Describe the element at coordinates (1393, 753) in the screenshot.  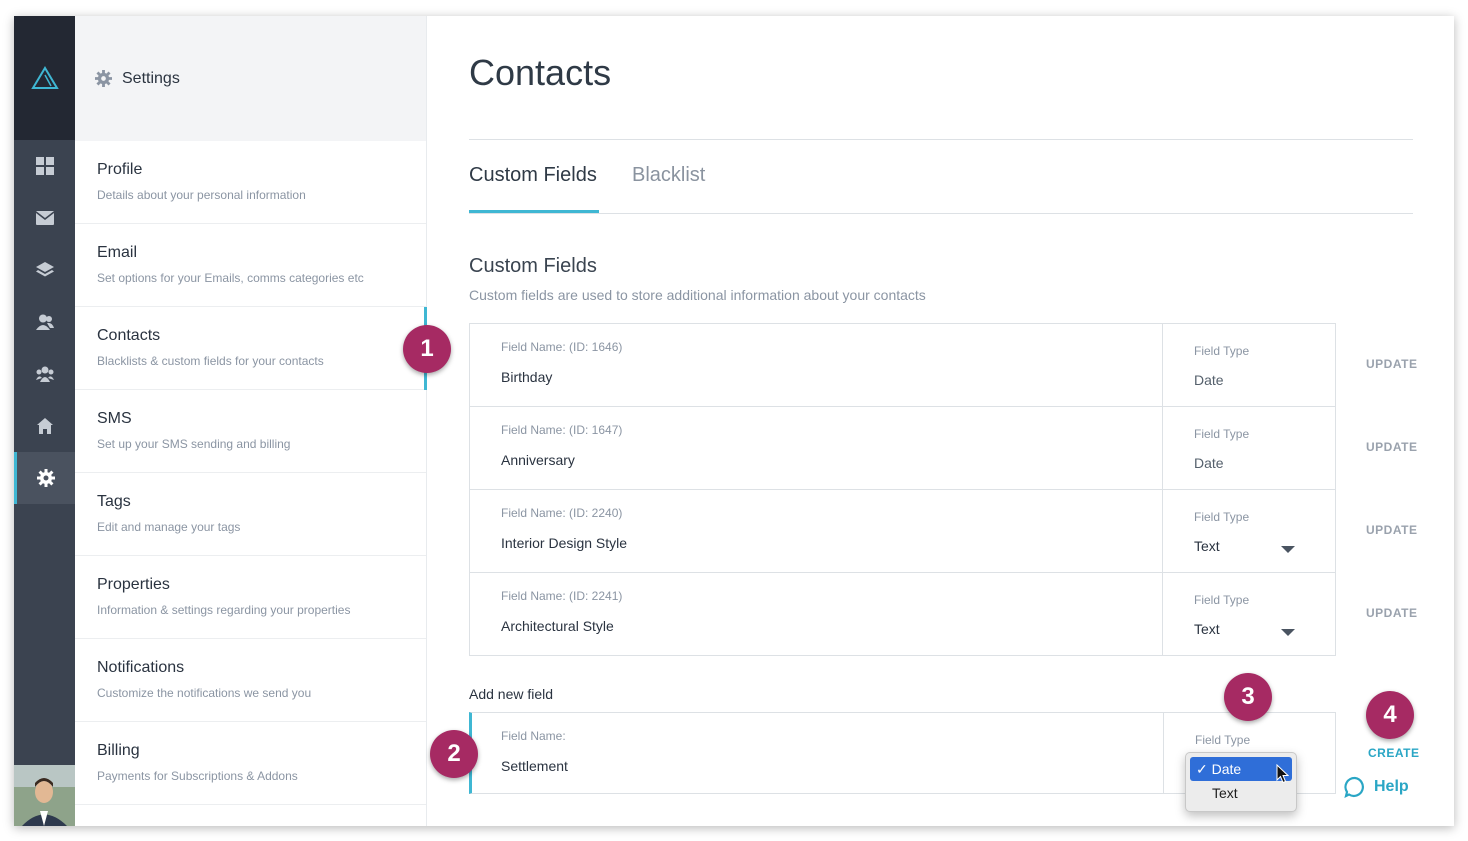
I see `create-button: CREATE` at that location.